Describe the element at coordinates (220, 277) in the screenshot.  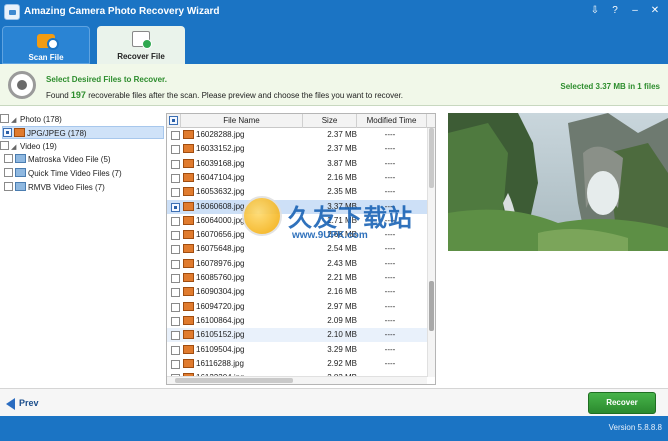
I see `file-name-cell: 16085760.jpg` at that location.